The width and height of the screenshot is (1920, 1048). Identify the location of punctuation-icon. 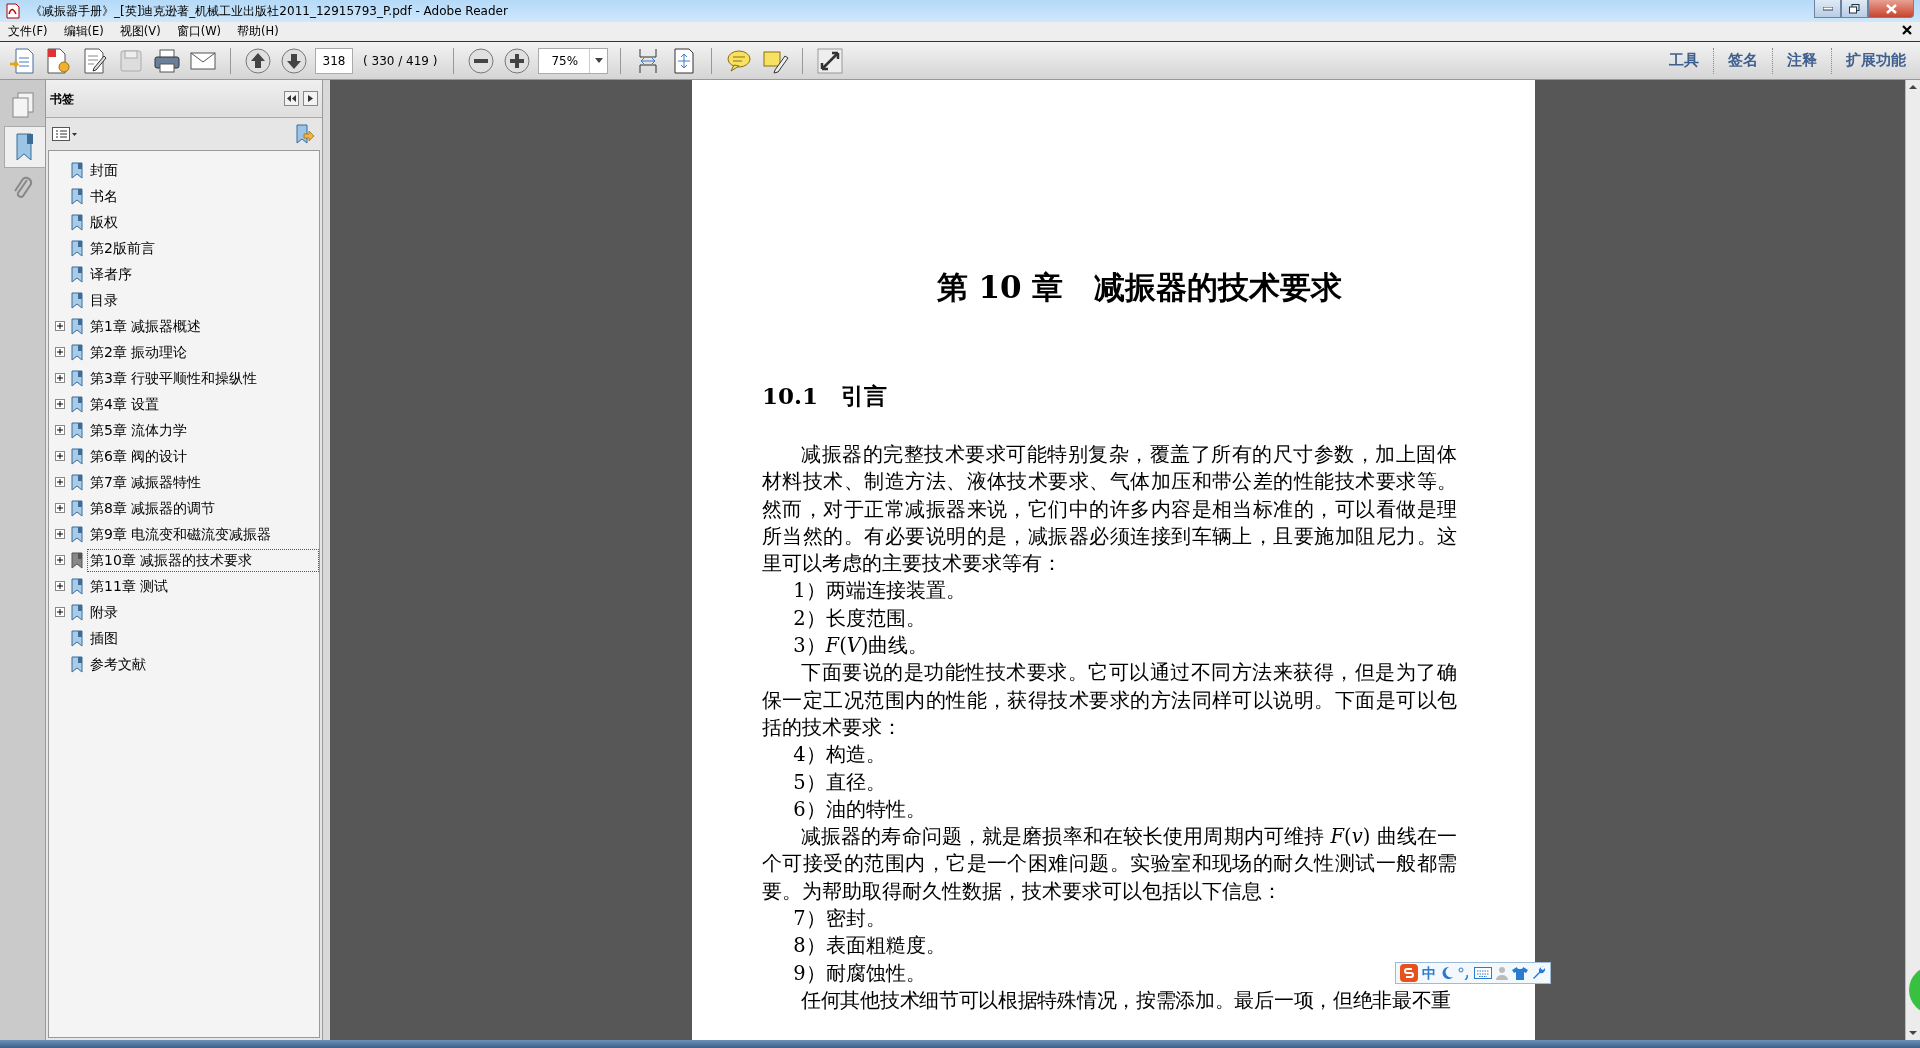
(1464, 973).